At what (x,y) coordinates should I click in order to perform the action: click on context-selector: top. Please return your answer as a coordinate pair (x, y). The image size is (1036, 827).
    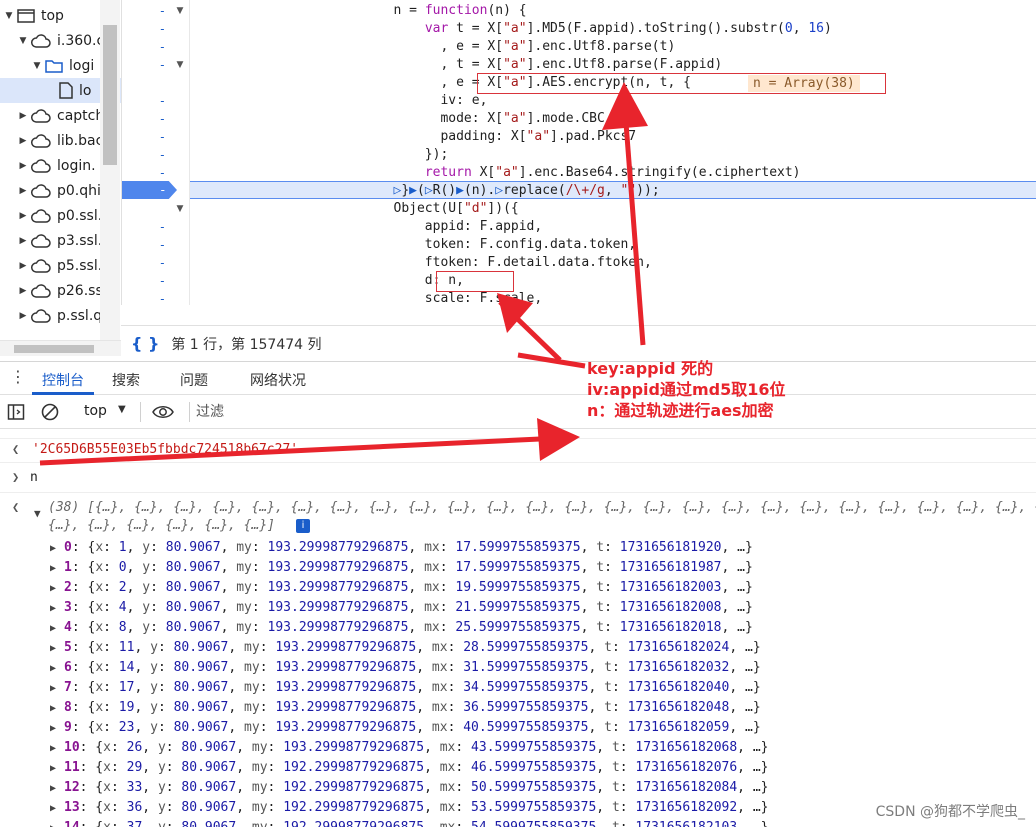
    Looking at the image, I should click on (95, 411).